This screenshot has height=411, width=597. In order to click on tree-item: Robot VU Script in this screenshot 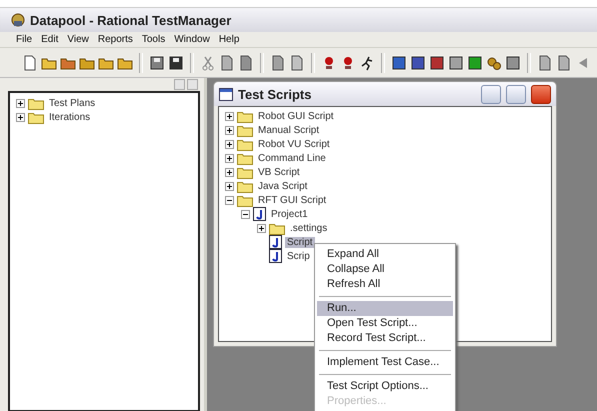, I will do `click(294, 144)`.